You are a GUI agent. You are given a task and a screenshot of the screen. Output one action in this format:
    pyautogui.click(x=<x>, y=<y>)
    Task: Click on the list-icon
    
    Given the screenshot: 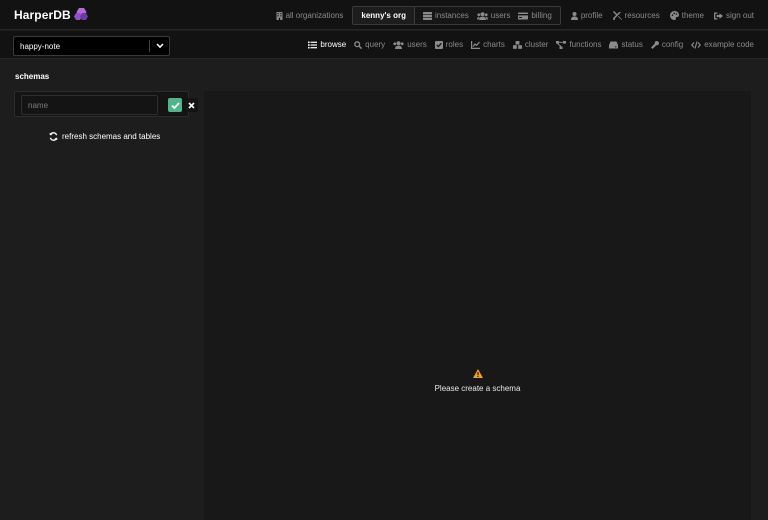 What is the action you would take?
    pyautogui.click(x=313, y=44)
    